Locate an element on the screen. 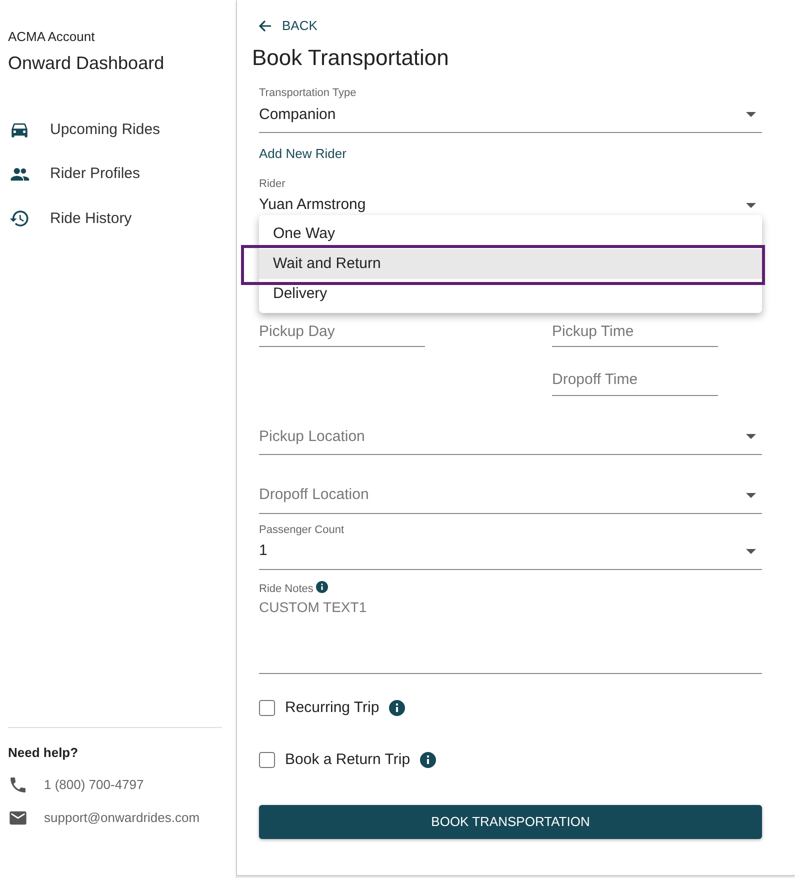  field-label: Rider is located at coordinates (272, 184).